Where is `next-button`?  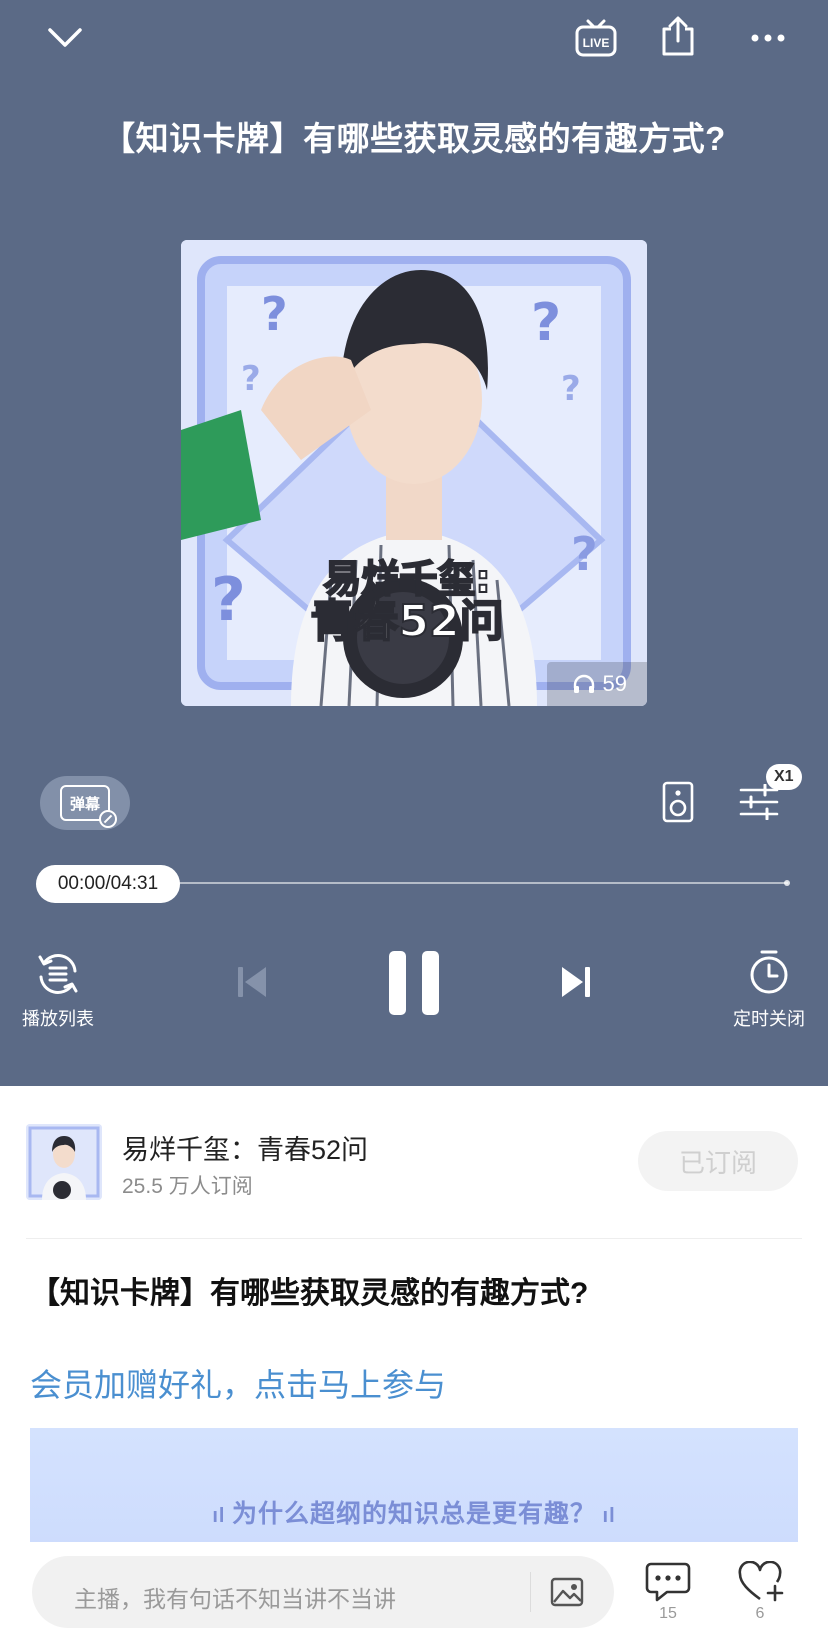 next-button is located at coordinates (576, 982).